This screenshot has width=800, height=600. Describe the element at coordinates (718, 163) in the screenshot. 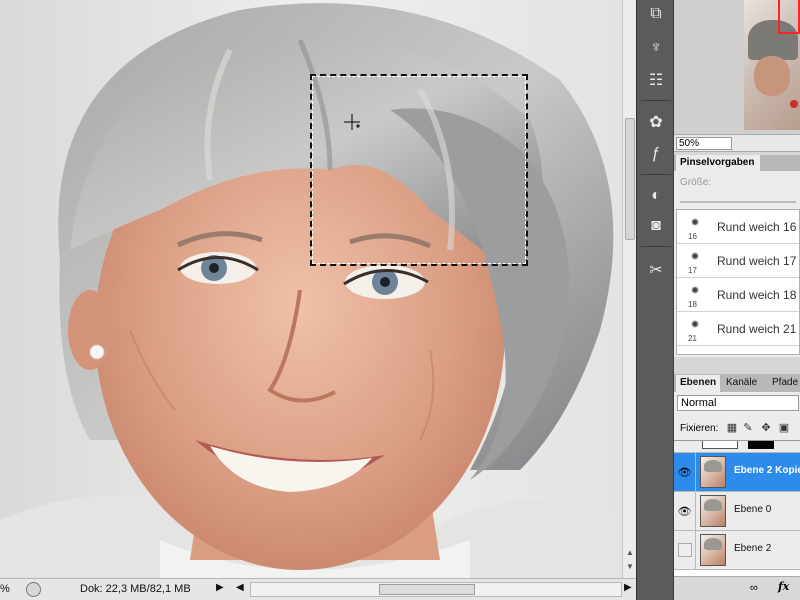

I see `tab-brush-presets: Pinselvorgaben` at that location.